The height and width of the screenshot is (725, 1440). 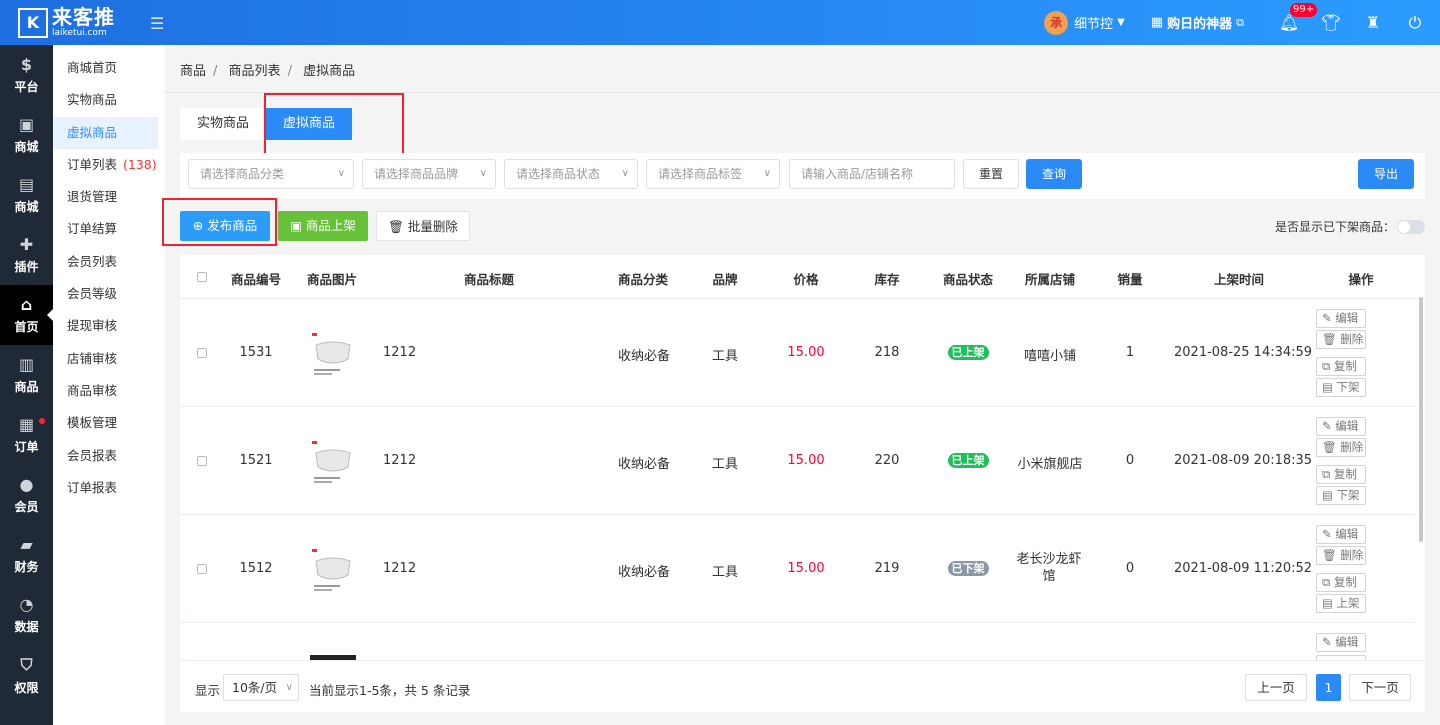 I want to click on goods-type-tabs: 实物商品 虚拟商品, so click(x=266, y=124).